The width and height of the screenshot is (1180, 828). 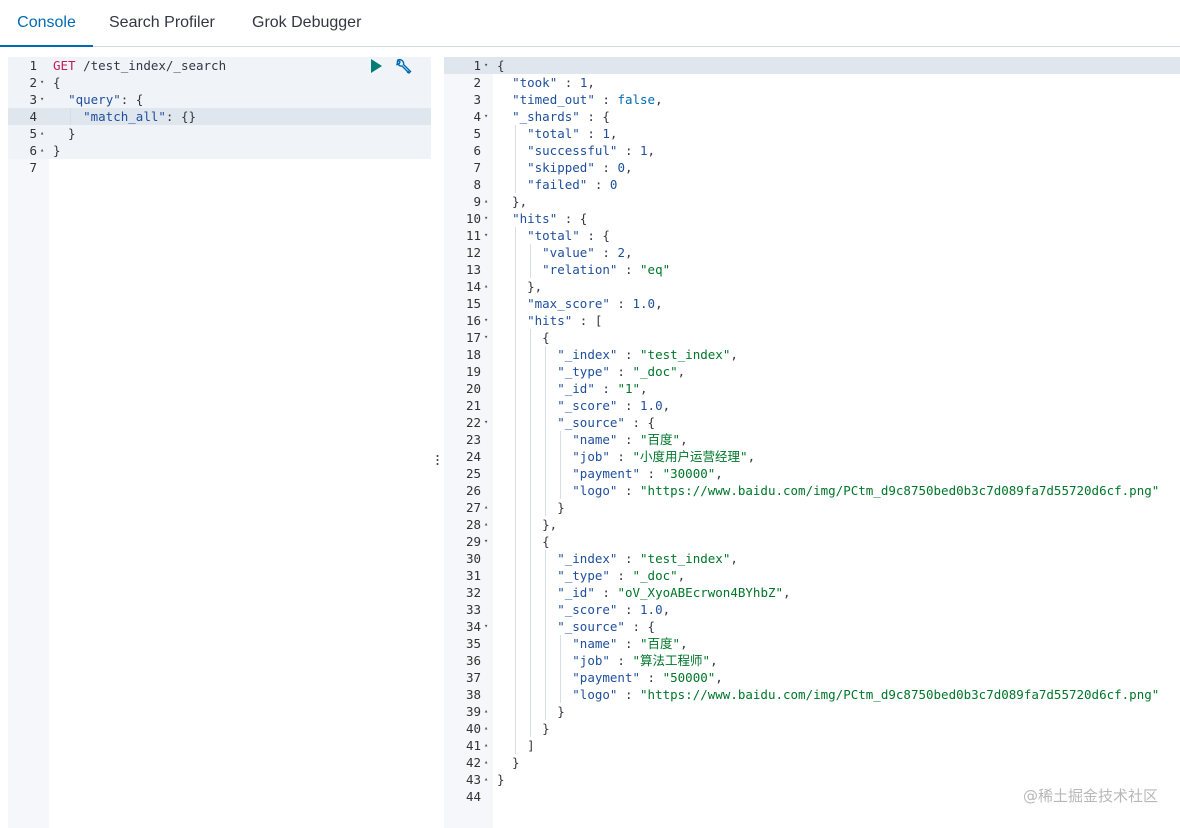 What do you see at coordinates (812, 558) in the screenshot?
I see `response-line: 30 "_index" : "test_index",` at bounding box center [812, 558].